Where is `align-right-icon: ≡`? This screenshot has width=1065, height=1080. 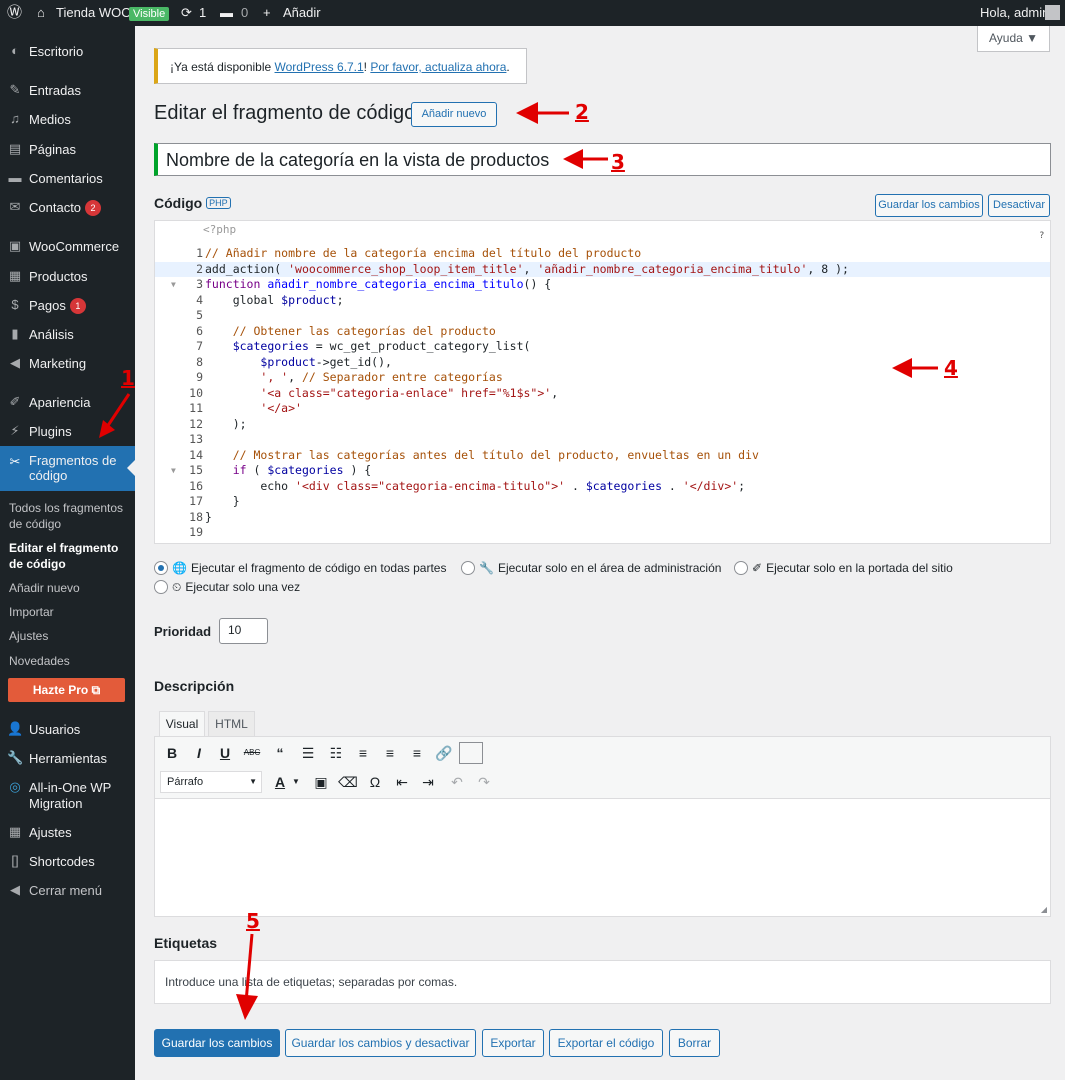
align-right-icon: ≡ is located at coordinates (417, 753).